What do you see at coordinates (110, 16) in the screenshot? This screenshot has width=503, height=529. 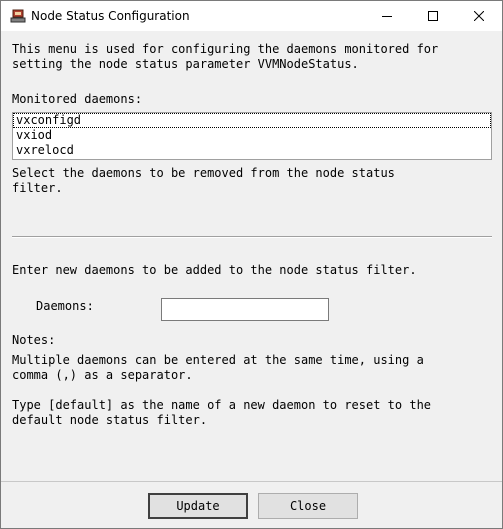 I see `window-title: Node Status Configuration` at bounding box center [110, 16].